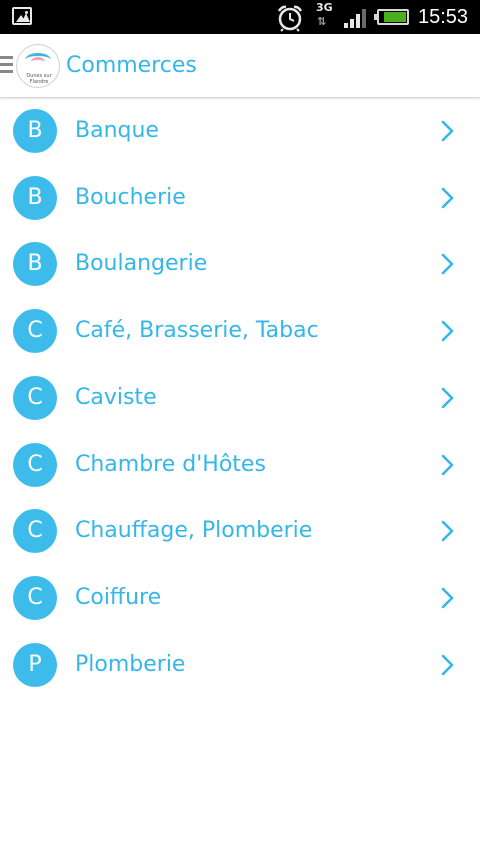 The image size is (480, 854). Describe the element at coordinates (194, 531) in the screenshot. I see `list-item-label: Chauffage, Plomberie` at that location.